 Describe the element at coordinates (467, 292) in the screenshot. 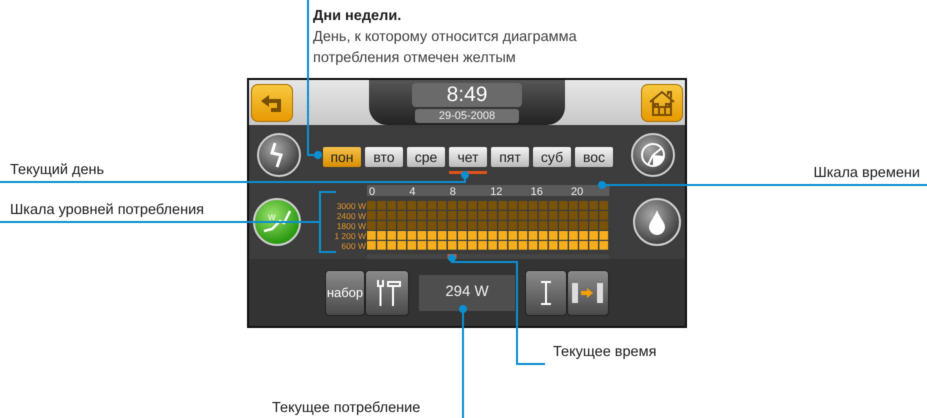

I see `current-consumption: 294 W` at that location.